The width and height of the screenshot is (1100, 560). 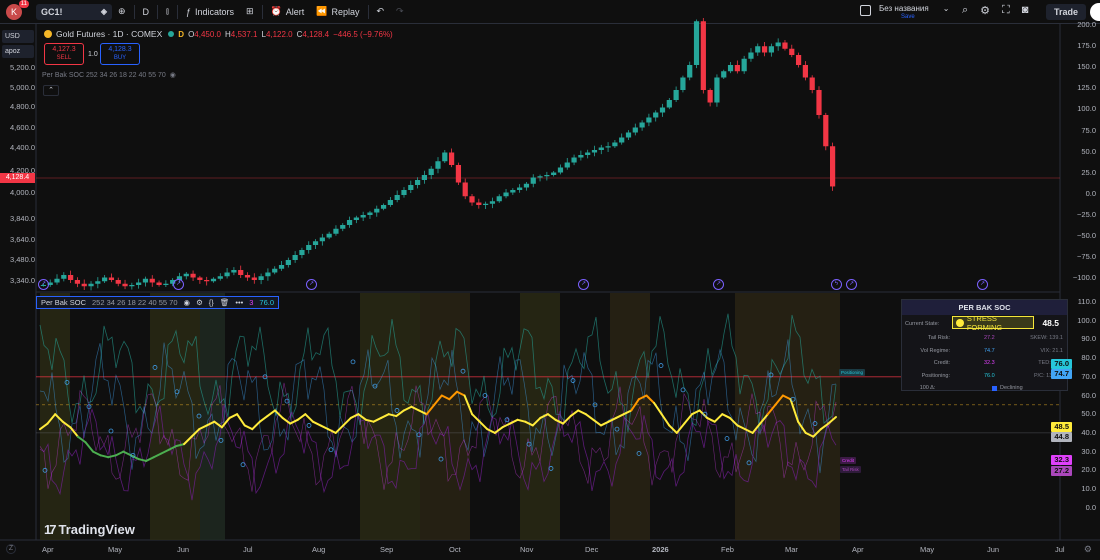 I want to click on dashboard-row: Vol Regime: 74.7 VIX: 21.1, so click(x=984, y=351).